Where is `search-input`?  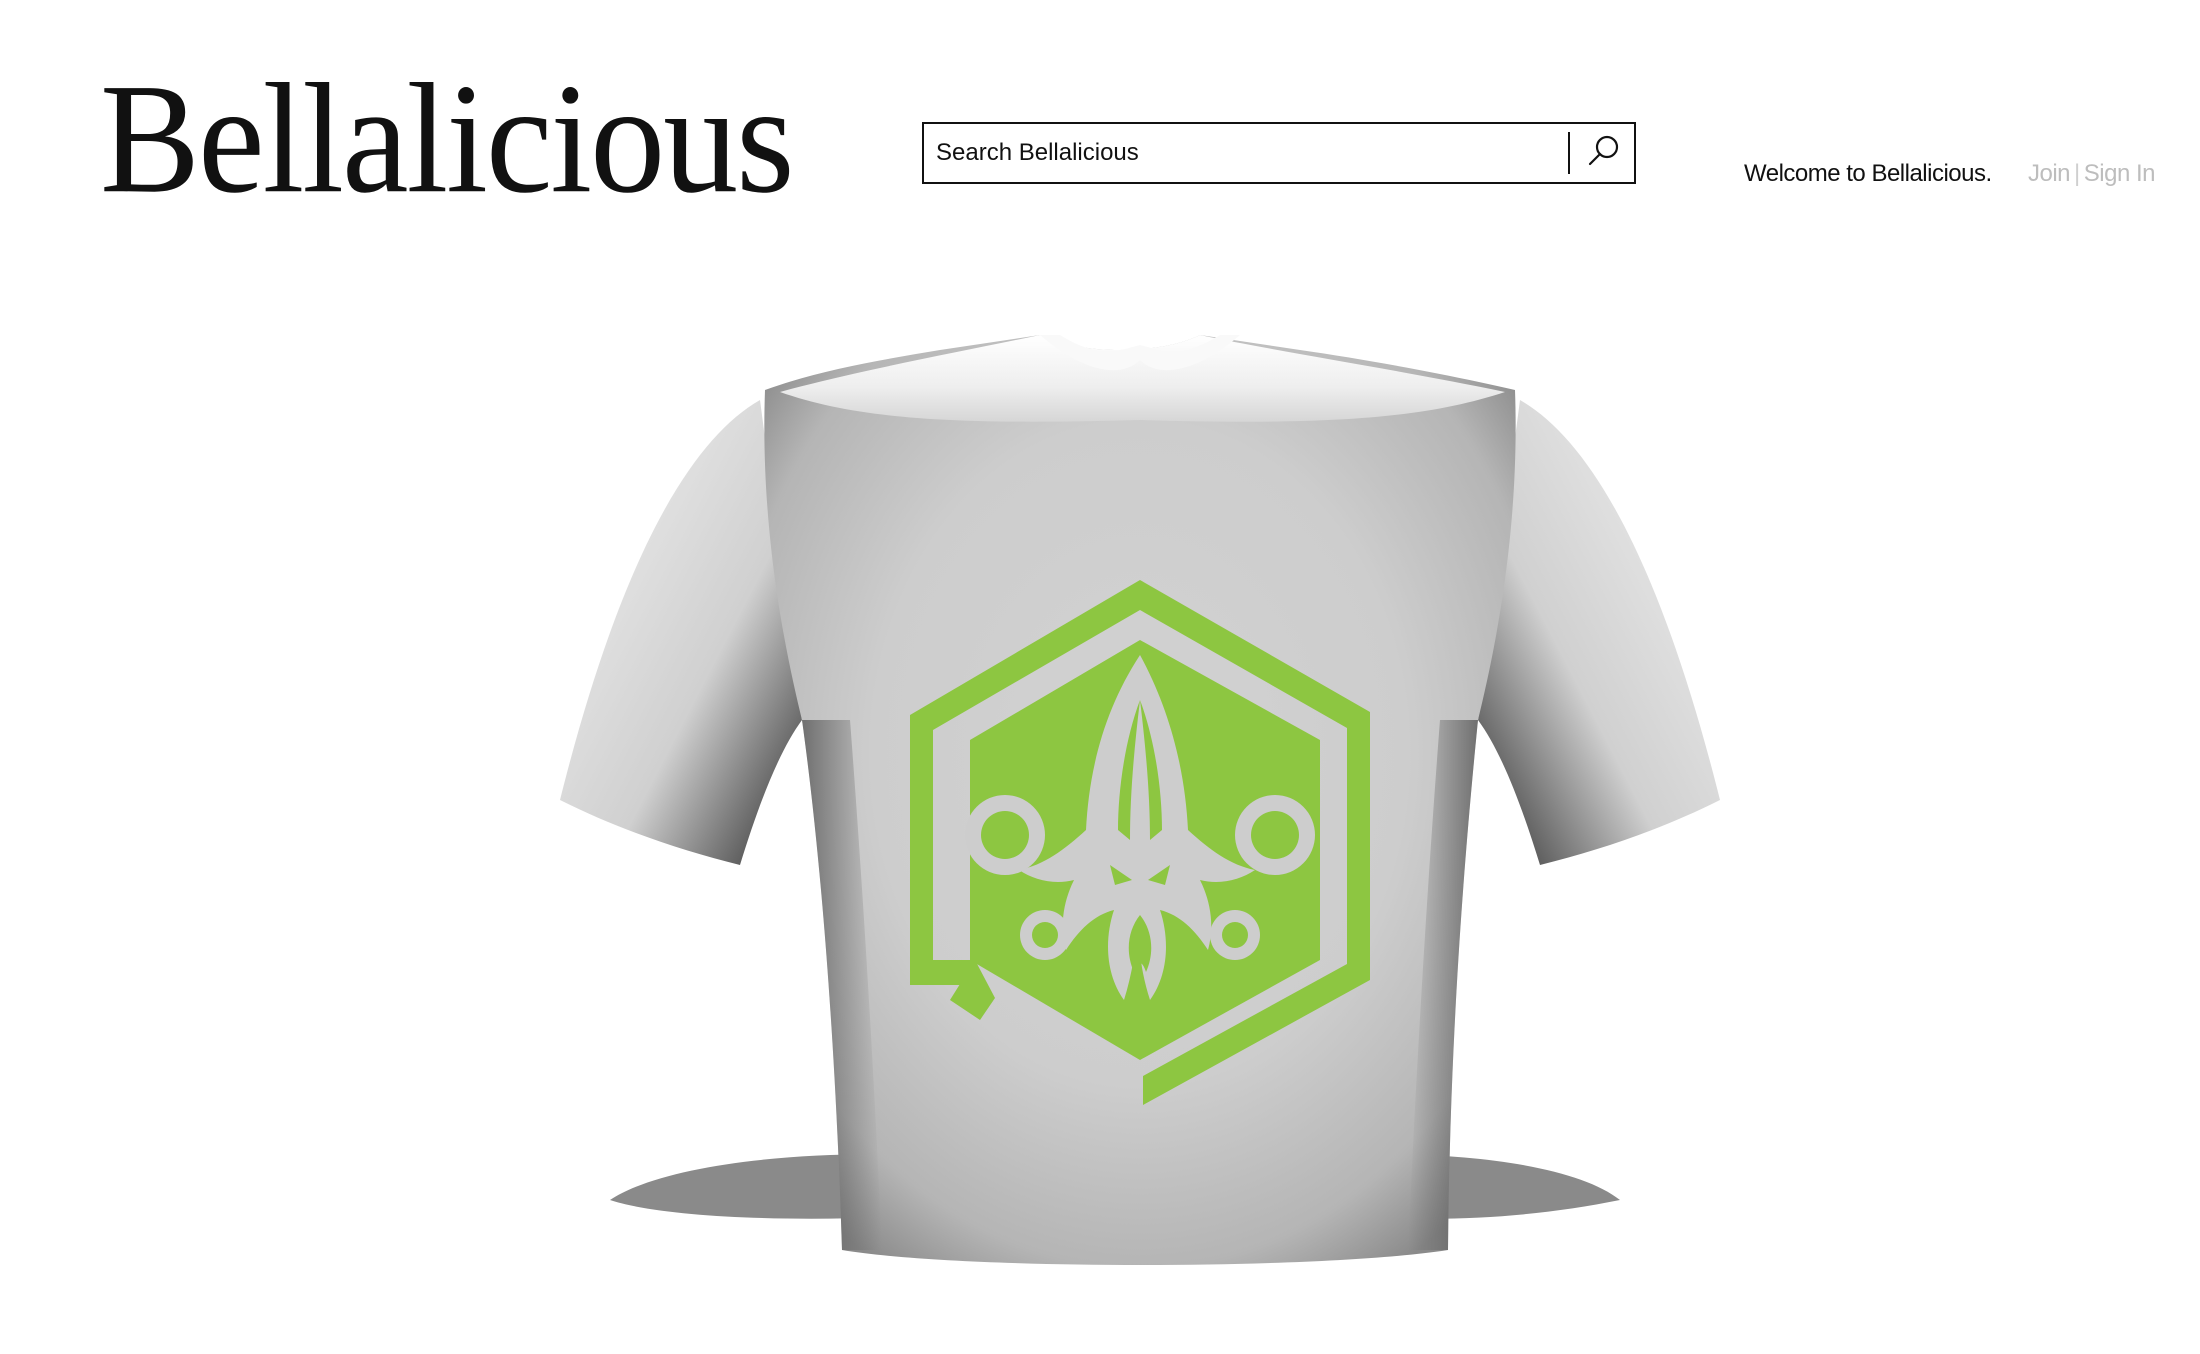
search-input is located at coordinates (1244, 153).